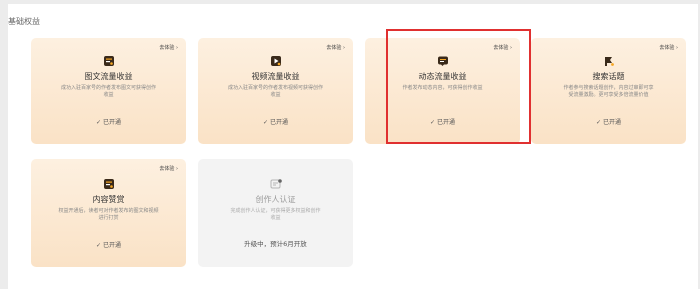 This screenshot has width=700, height=289. What do you see at coordinates (458, 86) in the screenshot?
I see `highlight-box` at bounding box center [458, 86].